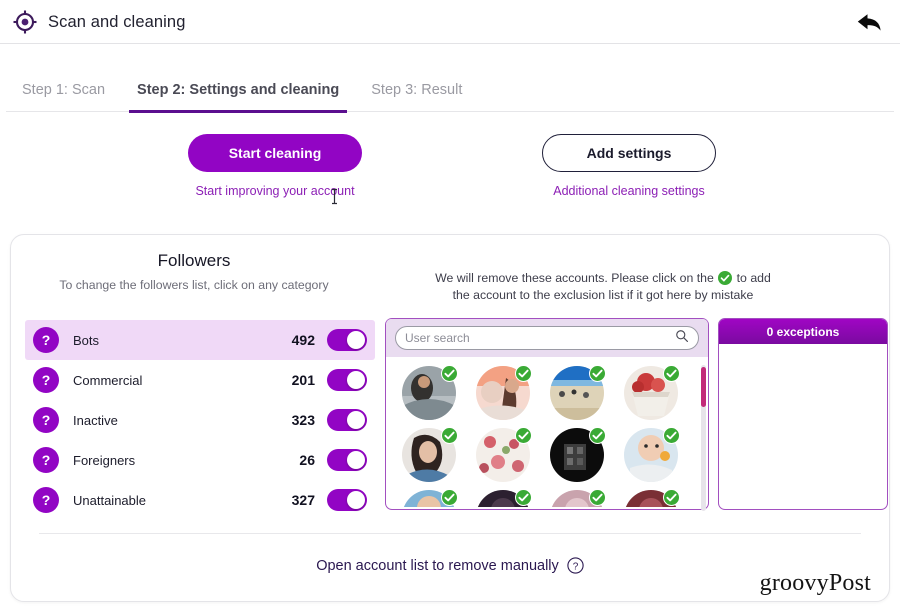 The image size is (900, 612). I want to click on category-row-foreigners: ? Foreigners 26, so click(200, 460).